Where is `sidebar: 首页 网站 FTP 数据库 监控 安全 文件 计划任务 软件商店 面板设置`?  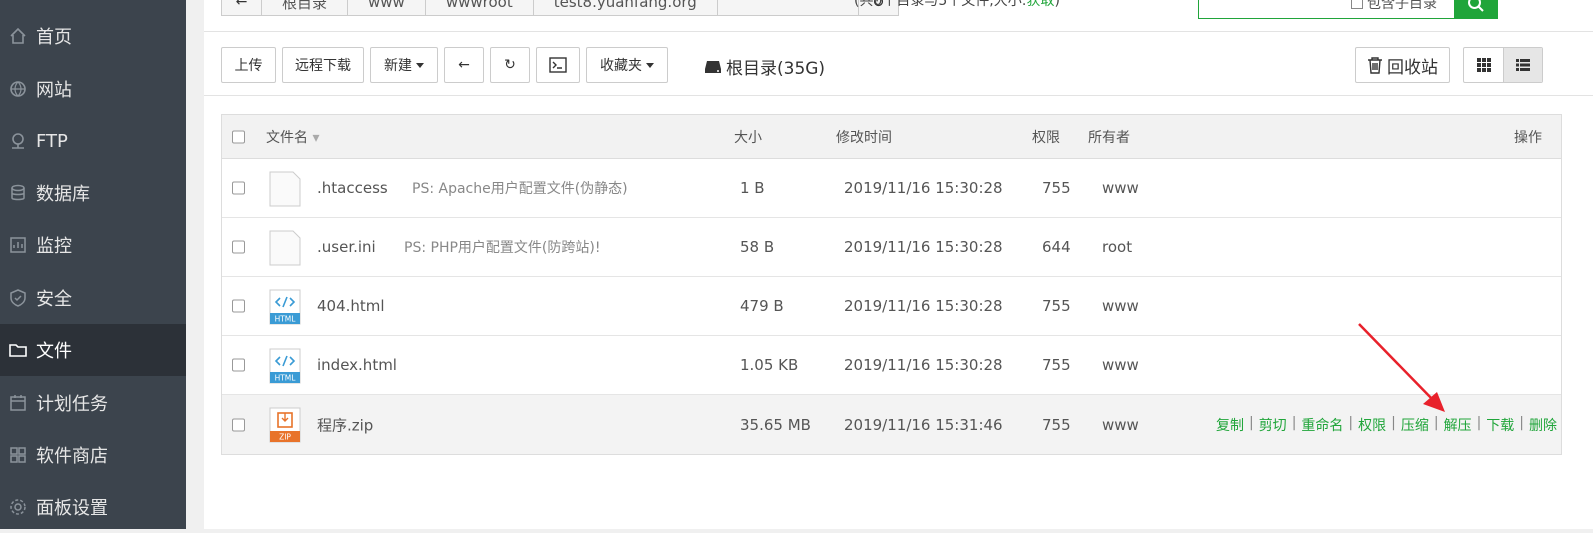 sidebar: 首页 网站 FTP 数据库 监控 安全 文件 计划任务 软件商店 面板设置 is located at coordinates (93, 264).